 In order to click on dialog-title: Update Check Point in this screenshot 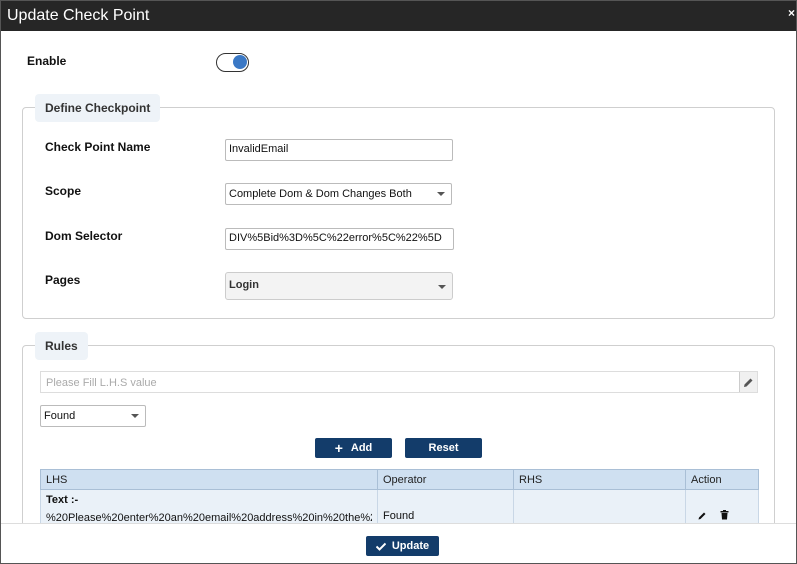, I will do `click(78, 15)`.